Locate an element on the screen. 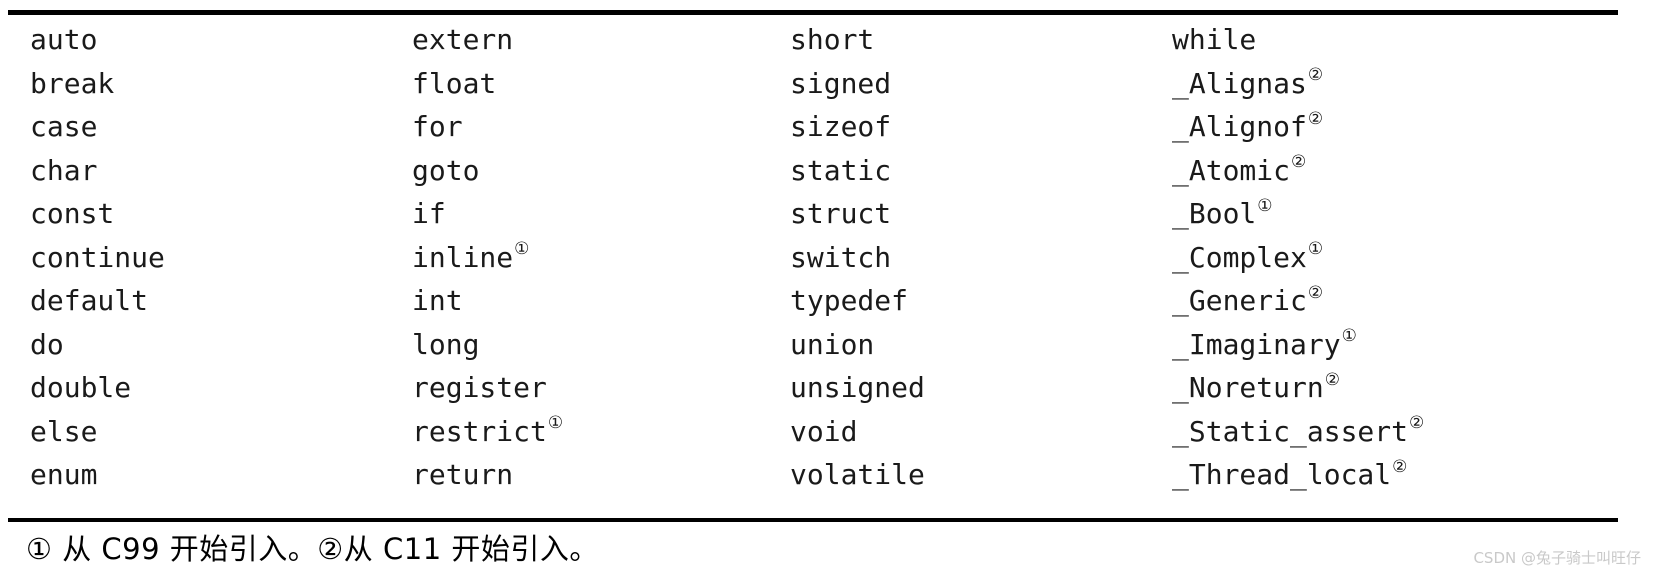 This screenshot has width=1659, height=582. keyword-cell: extern is located at coordinates (571, 40).